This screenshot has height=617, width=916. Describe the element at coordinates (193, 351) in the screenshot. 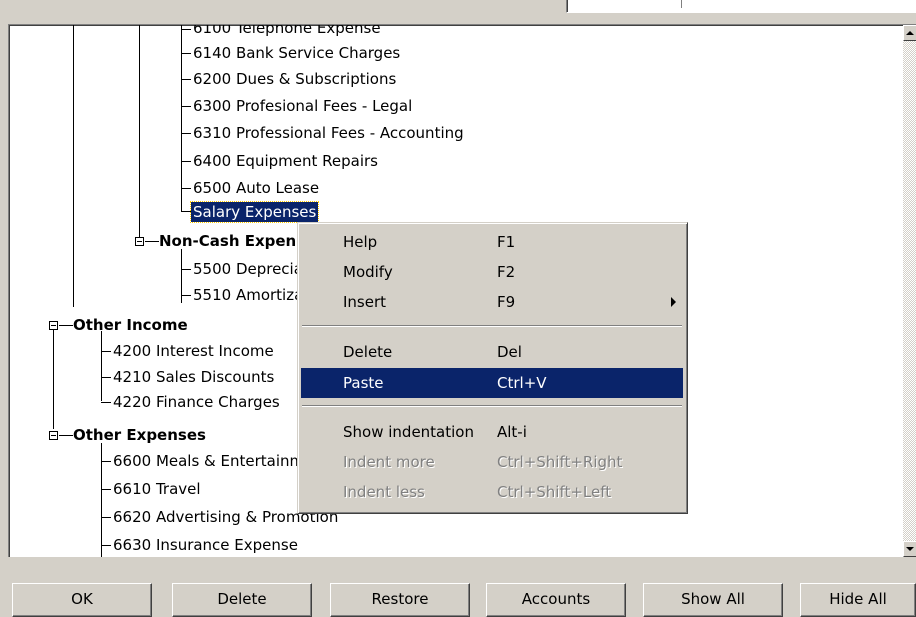

I see `tree-node: 4200 Interest Income` at that location.